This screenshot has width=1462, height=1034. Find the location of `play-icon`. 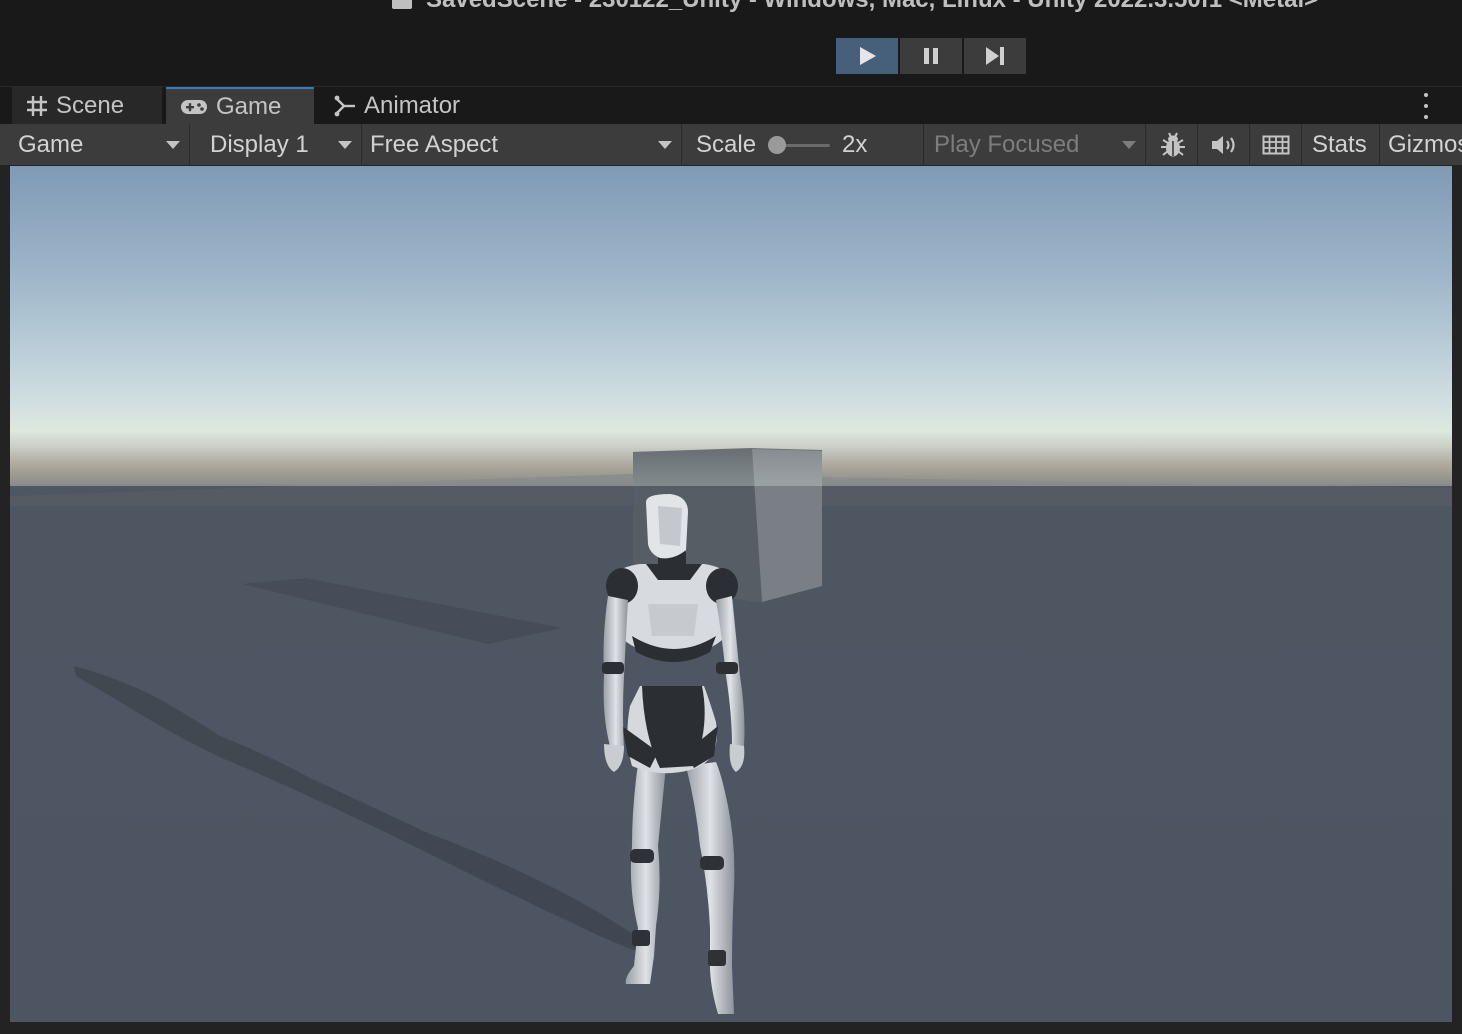

play-icon is located at coordinates (868, 56).